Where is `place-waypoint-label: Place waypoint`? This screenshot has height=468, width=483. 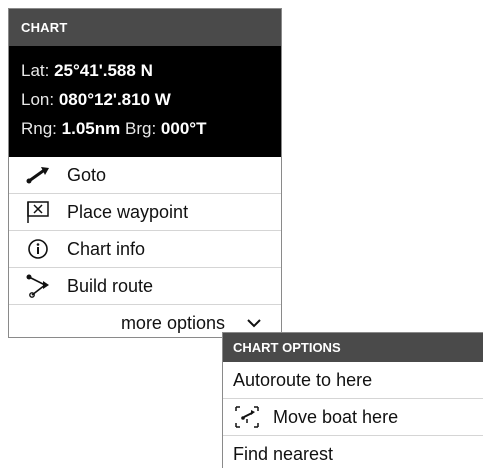 place-waypoint-label: Place waypoint is located at coordinates (128, 211).